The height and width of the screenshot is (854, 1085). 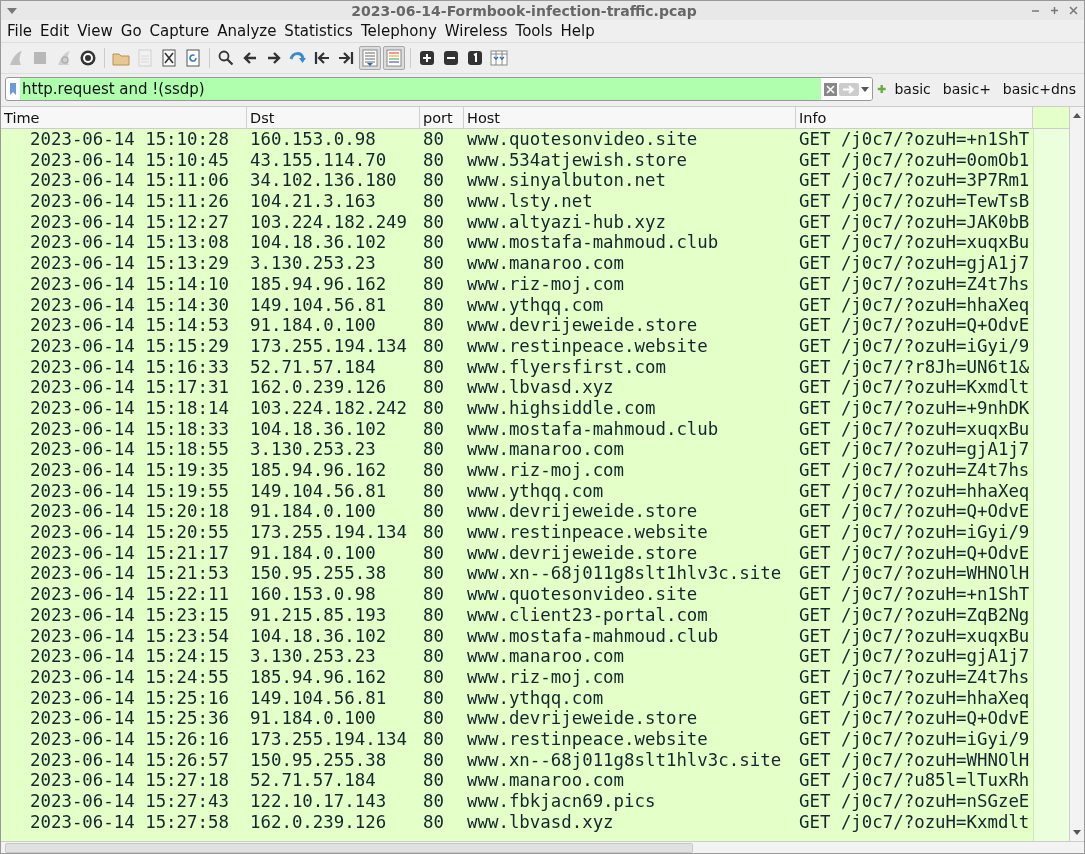 I want to click on scroll-up-icon, so click(x=1077, y=115).